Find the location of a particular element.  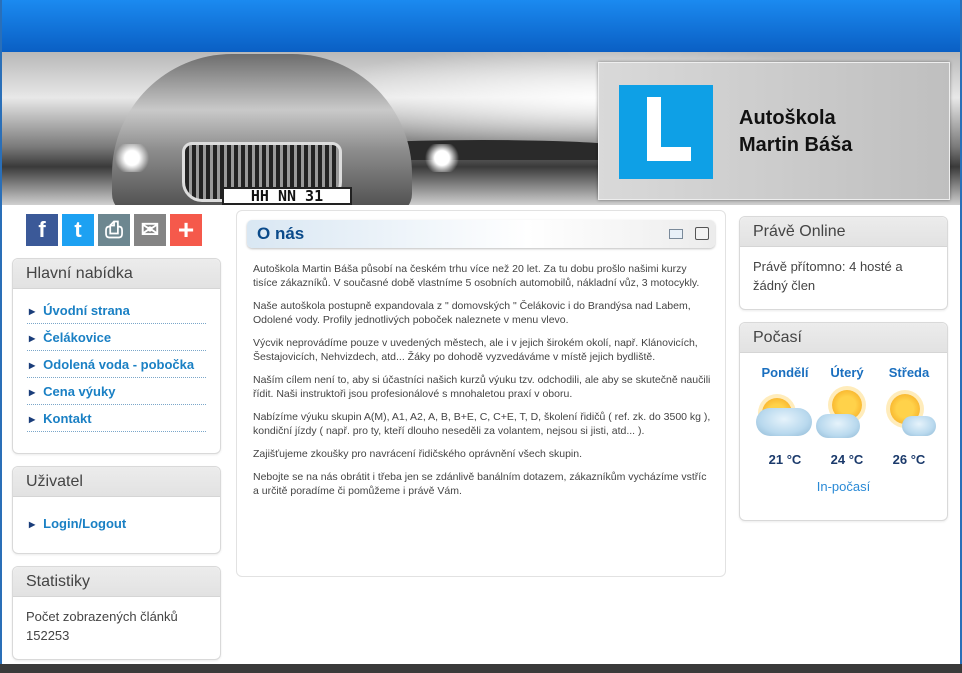

user-menu-list: ▶ Login/Logout is located at coordinates (116, 517).